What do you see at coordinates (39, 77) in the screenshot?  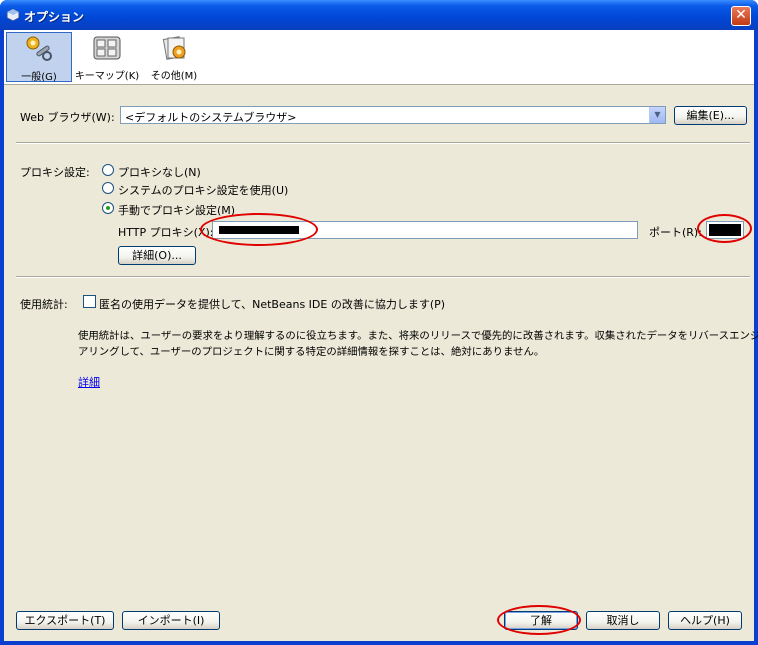 I see `tab-general-label: 一般(G)` at bounding box center [39, 77].